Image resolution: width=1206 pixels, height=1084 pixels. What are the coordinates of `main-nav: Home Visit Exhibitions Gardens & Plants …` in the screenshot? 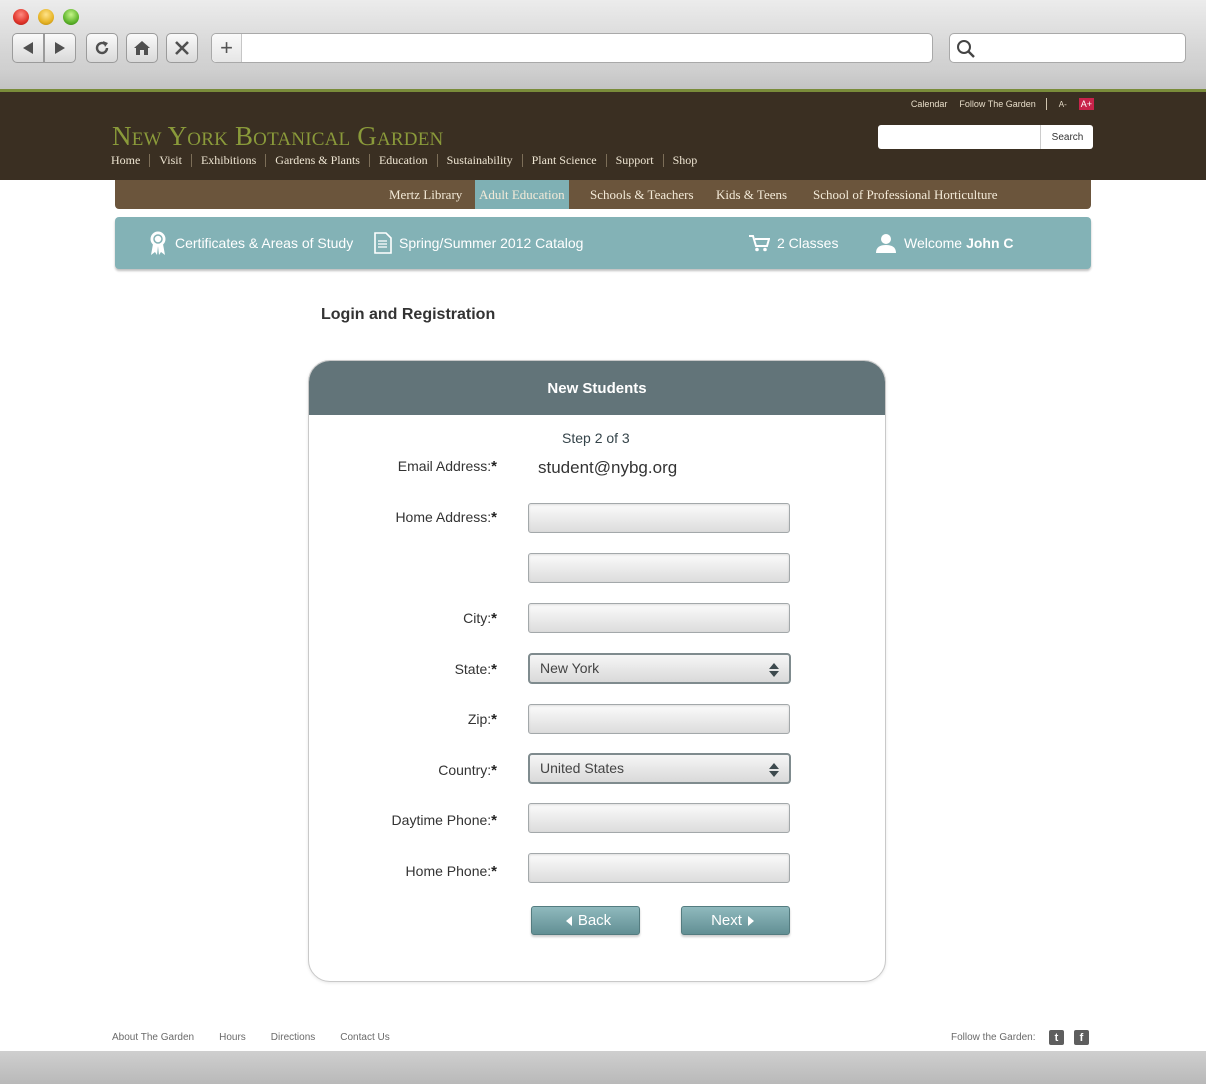 It's located at (408, 160).